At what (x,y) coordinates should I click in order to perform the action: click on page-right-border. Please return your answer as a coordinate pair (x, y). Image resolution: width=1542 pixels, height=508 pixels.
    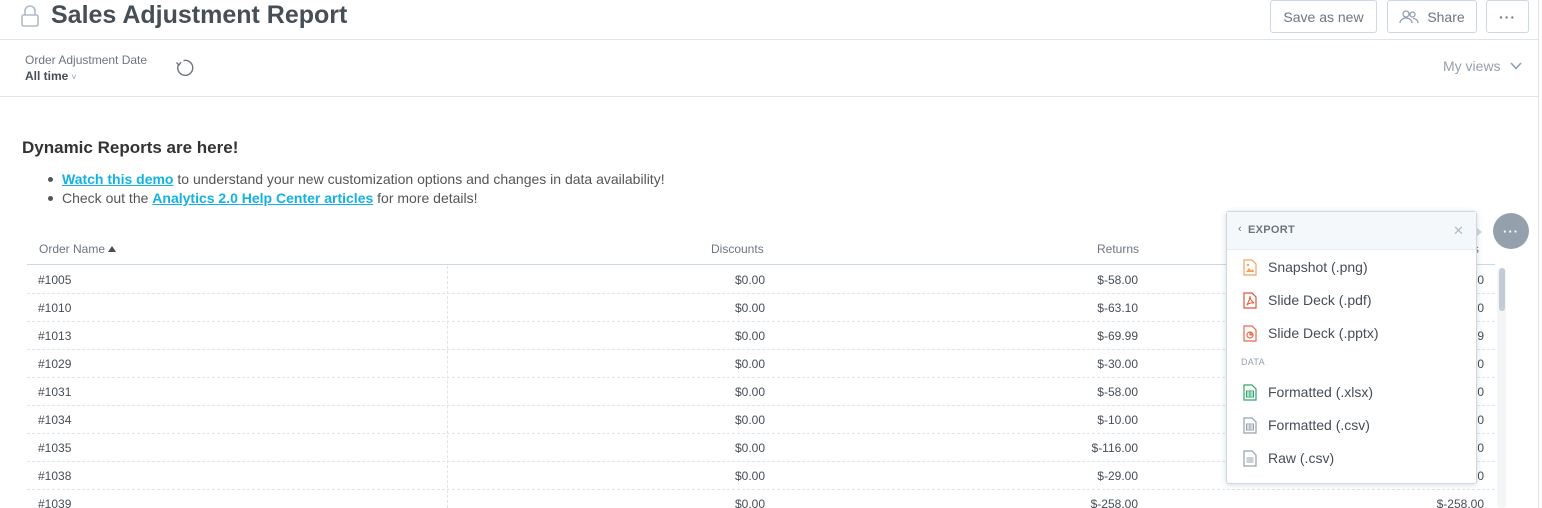
    Looking at the image, I should click on (1538, 254).